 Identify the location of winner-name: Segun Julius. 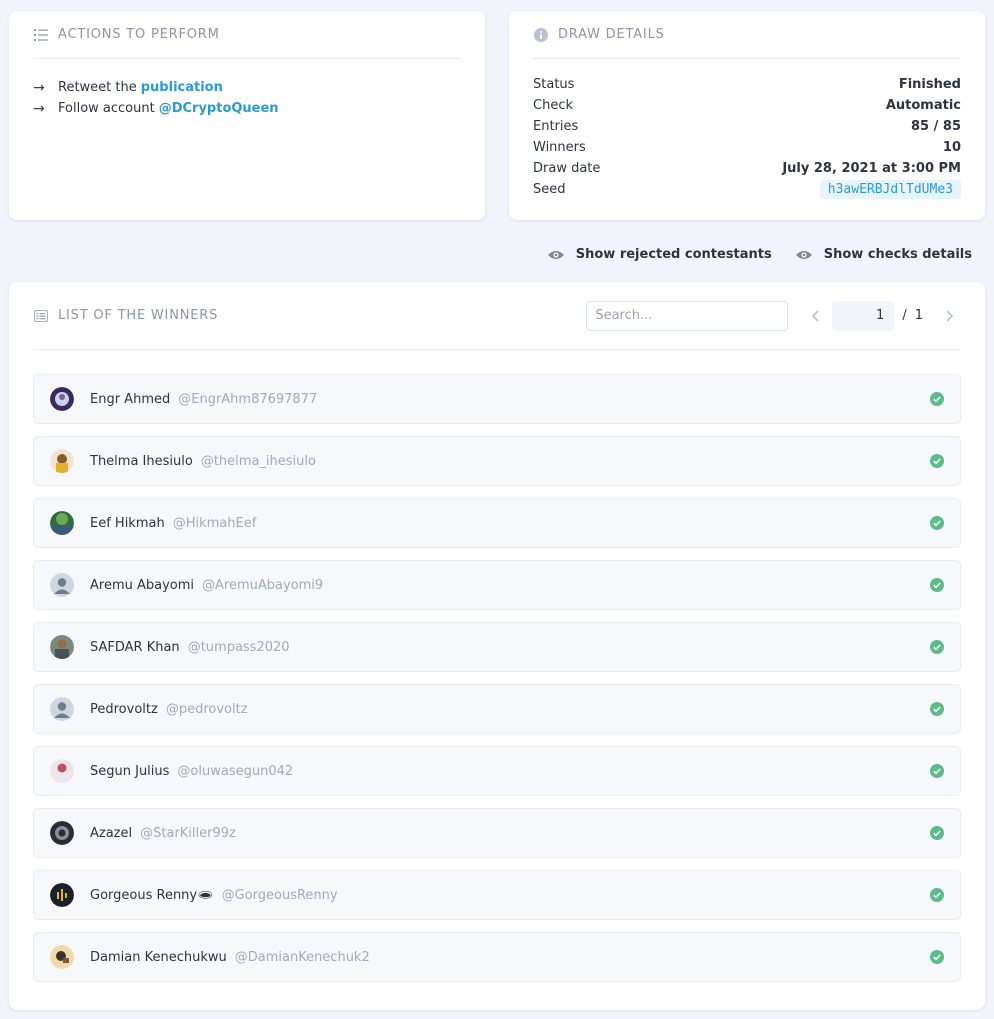
(130, 771).